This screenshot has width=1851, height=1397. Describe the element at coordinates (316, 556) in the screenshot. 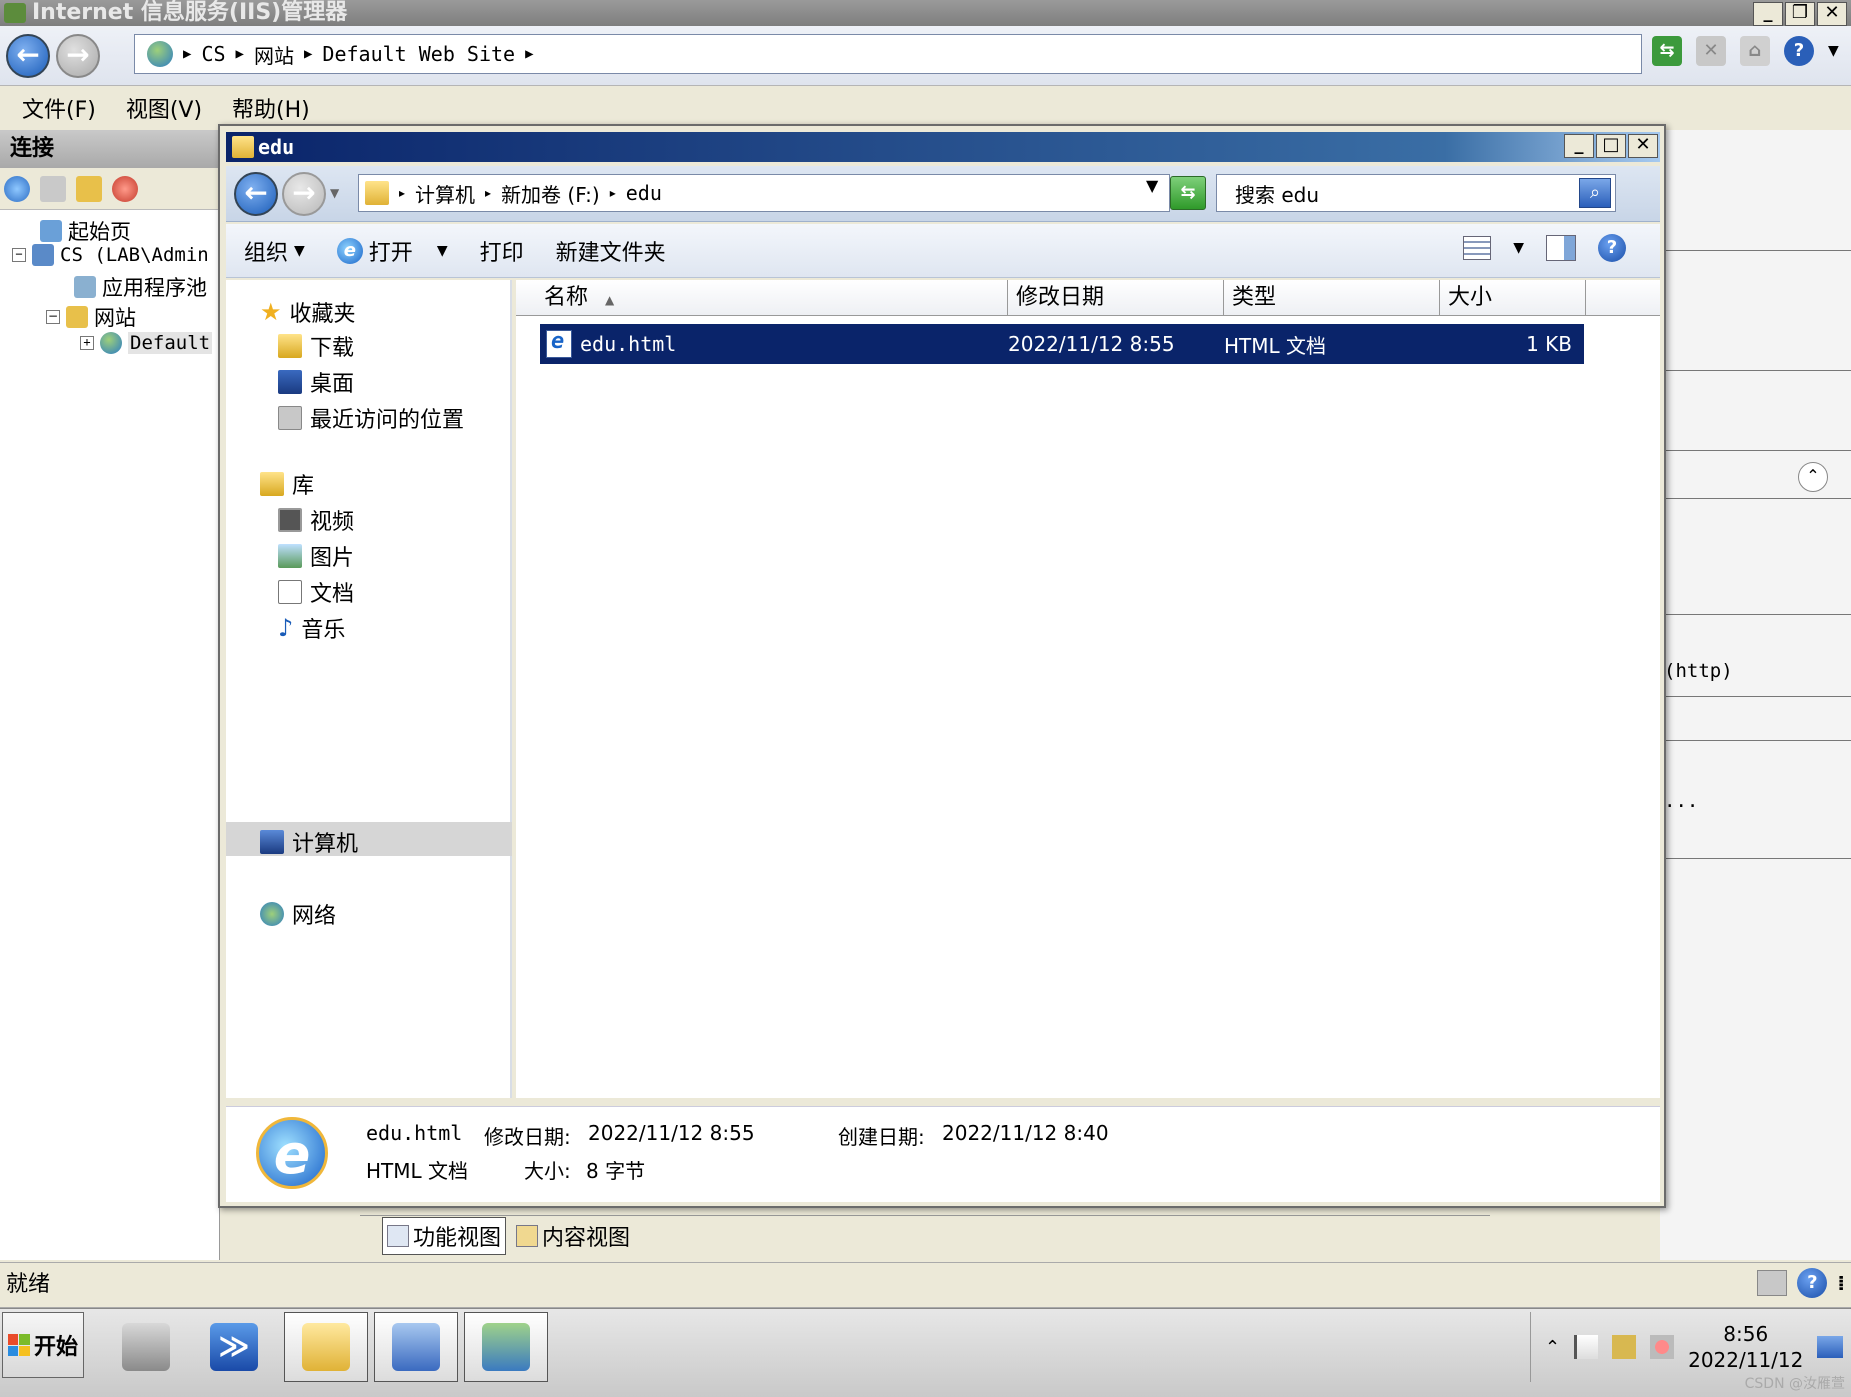

I see `nav-item-pictures: 图片` at that location.